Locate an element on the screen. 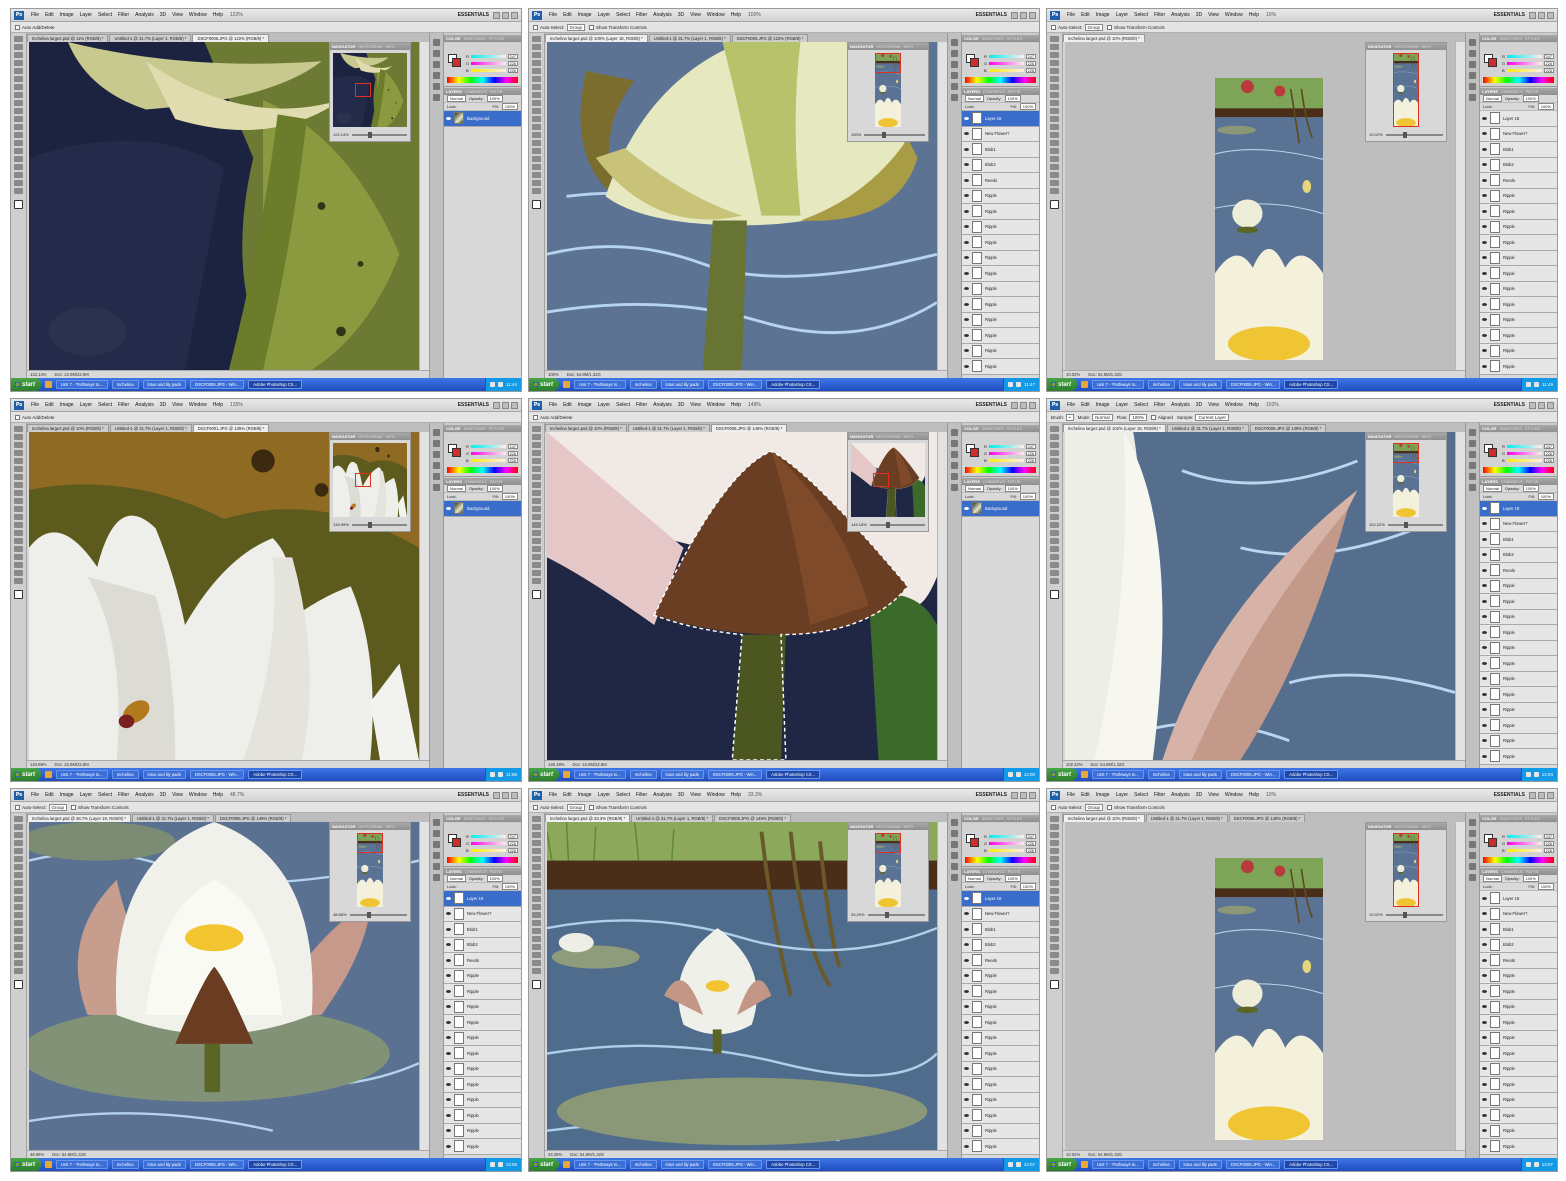 The image size is (1566, 1181). shape-tool-icon is located at coordinates (536, 175).